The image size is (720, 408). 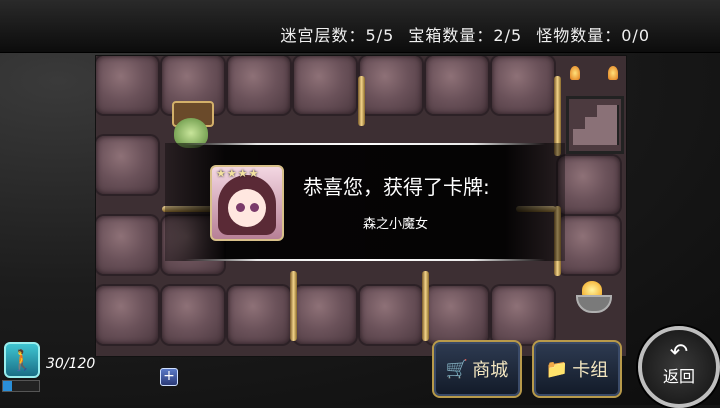 I want to click on folder-icon: 📁, so click(x=557, y=369).